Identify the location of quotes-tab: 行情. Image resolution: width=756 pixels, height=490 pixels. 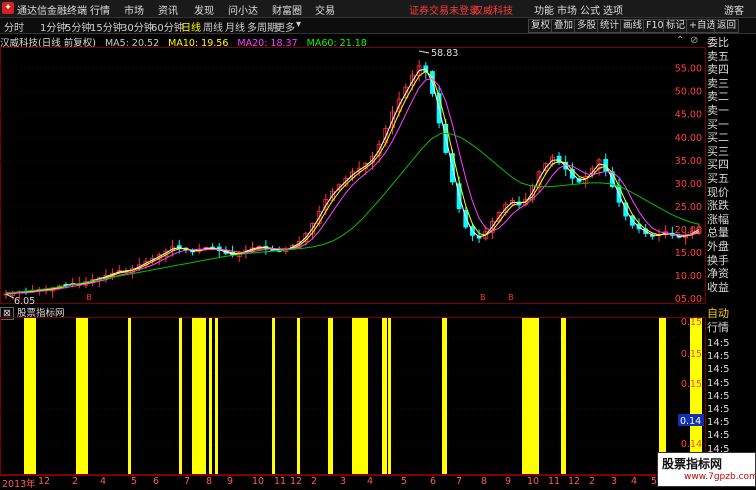
(730, 328).